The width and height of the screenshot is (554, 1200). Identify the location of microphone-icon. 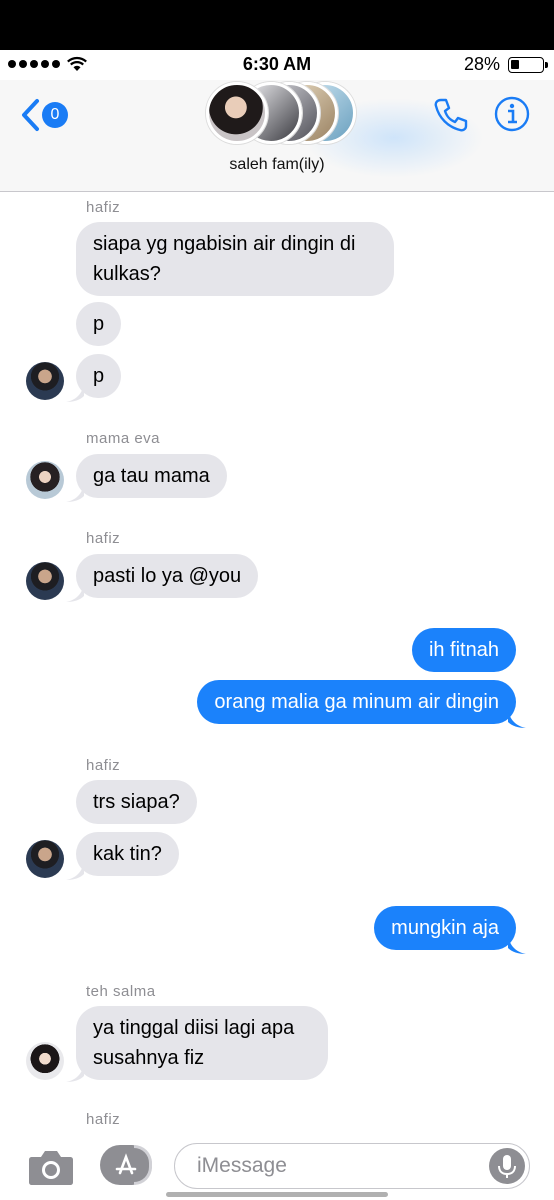
(507, 1166).